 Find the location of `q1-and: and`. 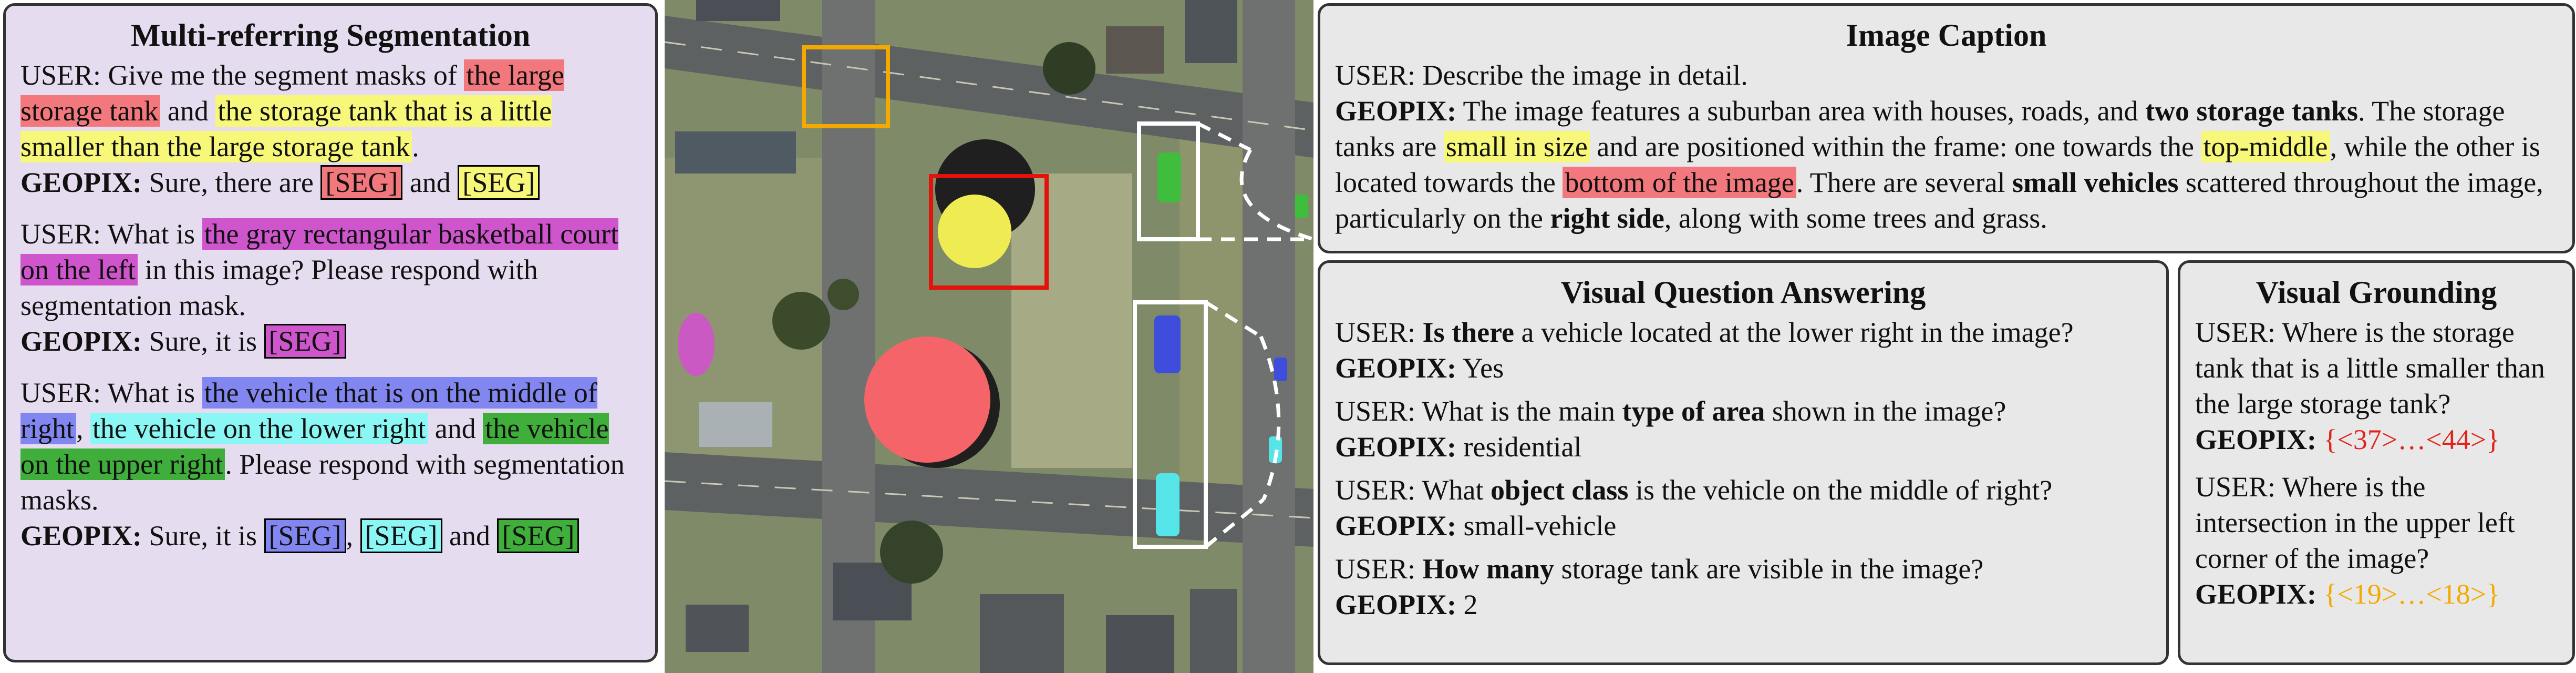

q1-and: and is located at coordinates (188, 111).